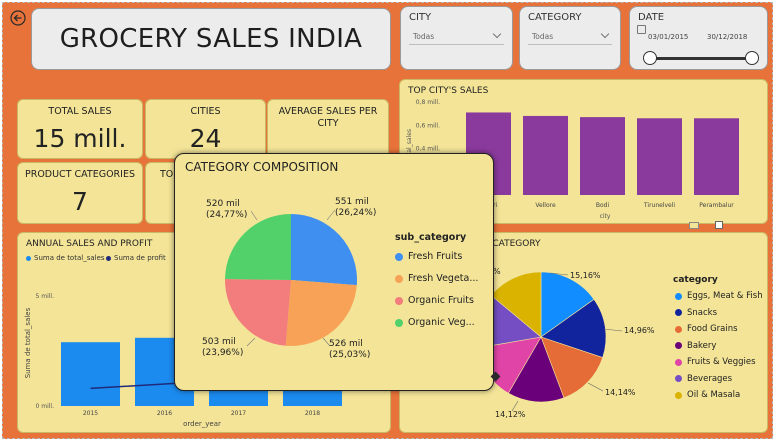 This screenshot has height=447, width=781. Describe the element at coordinates (542, 36) in the screenshot. I see `category-dropdown-value: Todas` at that location.